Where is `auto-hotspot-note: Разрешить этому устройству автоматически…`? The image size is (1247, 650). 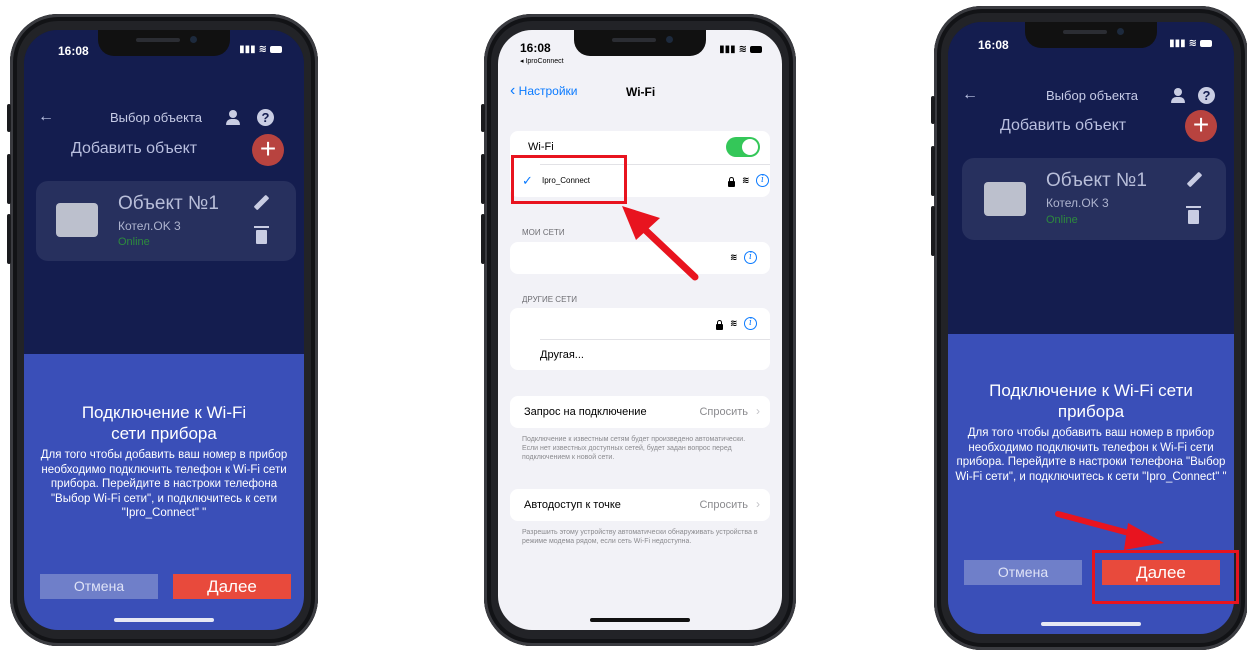 auto-hotspot-note: Разрешить этому устройству автоматически… is located at coordinates (640, 537).